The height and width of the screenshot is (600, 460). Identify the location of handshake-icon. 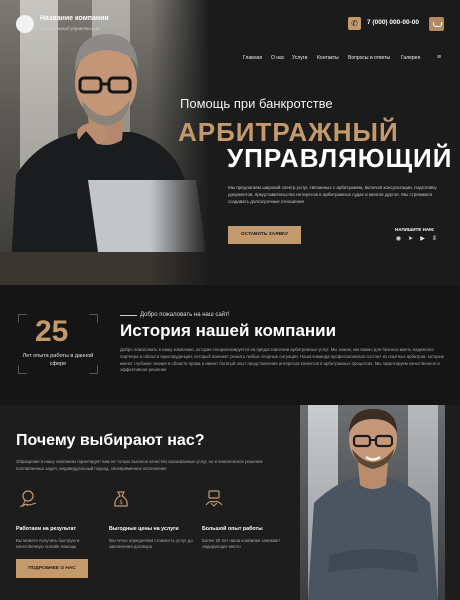
(214, 498).